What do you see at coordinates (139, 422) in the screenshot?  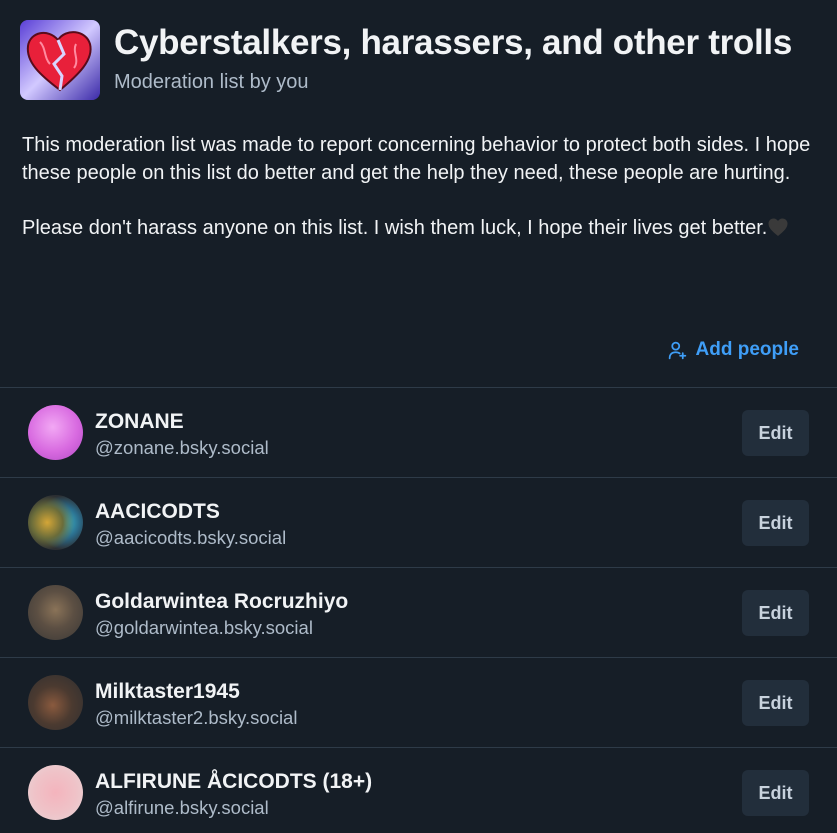 I see `member-name: ZONANE` at bounding box center [139, 422].